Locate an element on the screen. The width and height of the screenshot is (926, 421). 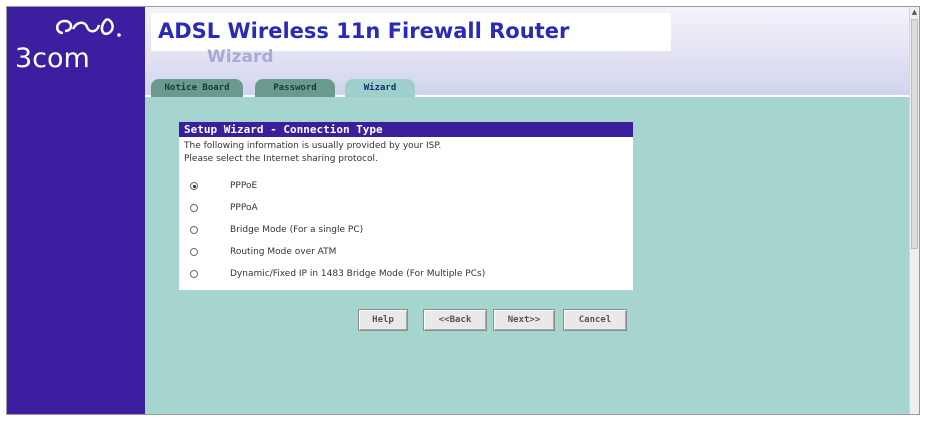
back-button: <<Back is located at coordinates (455, 320).